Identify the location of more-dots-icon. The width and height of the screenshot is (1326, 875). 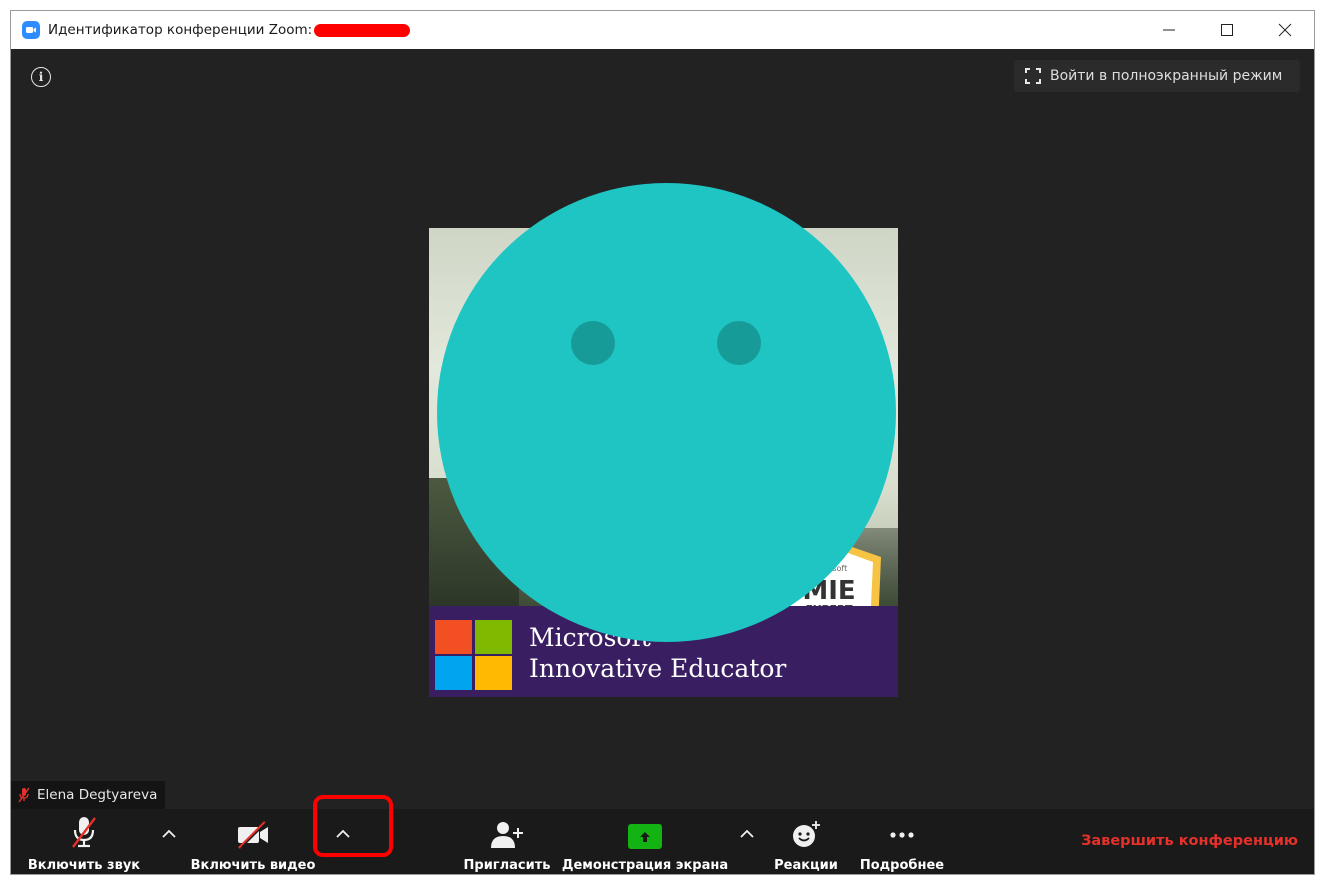
(902, 835).